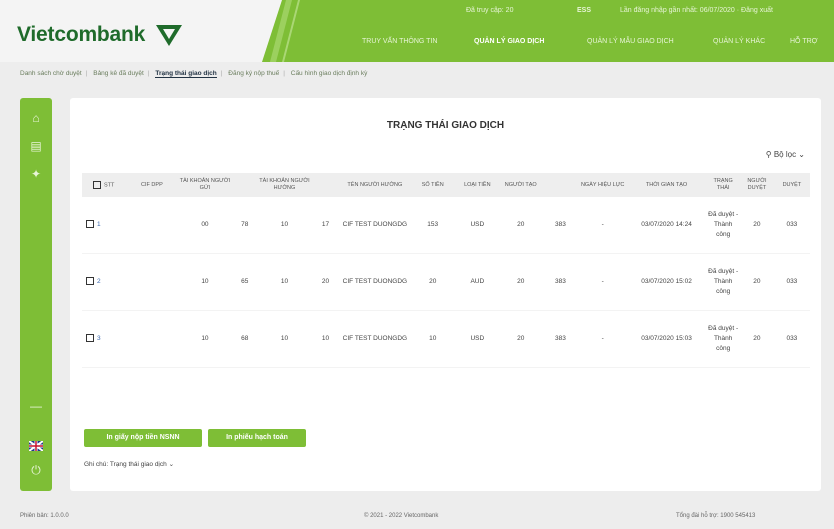  What do you see at coordinates (104, 339) in the screenshot?
I see `row-select: 3` at bounding box center [104, 339].